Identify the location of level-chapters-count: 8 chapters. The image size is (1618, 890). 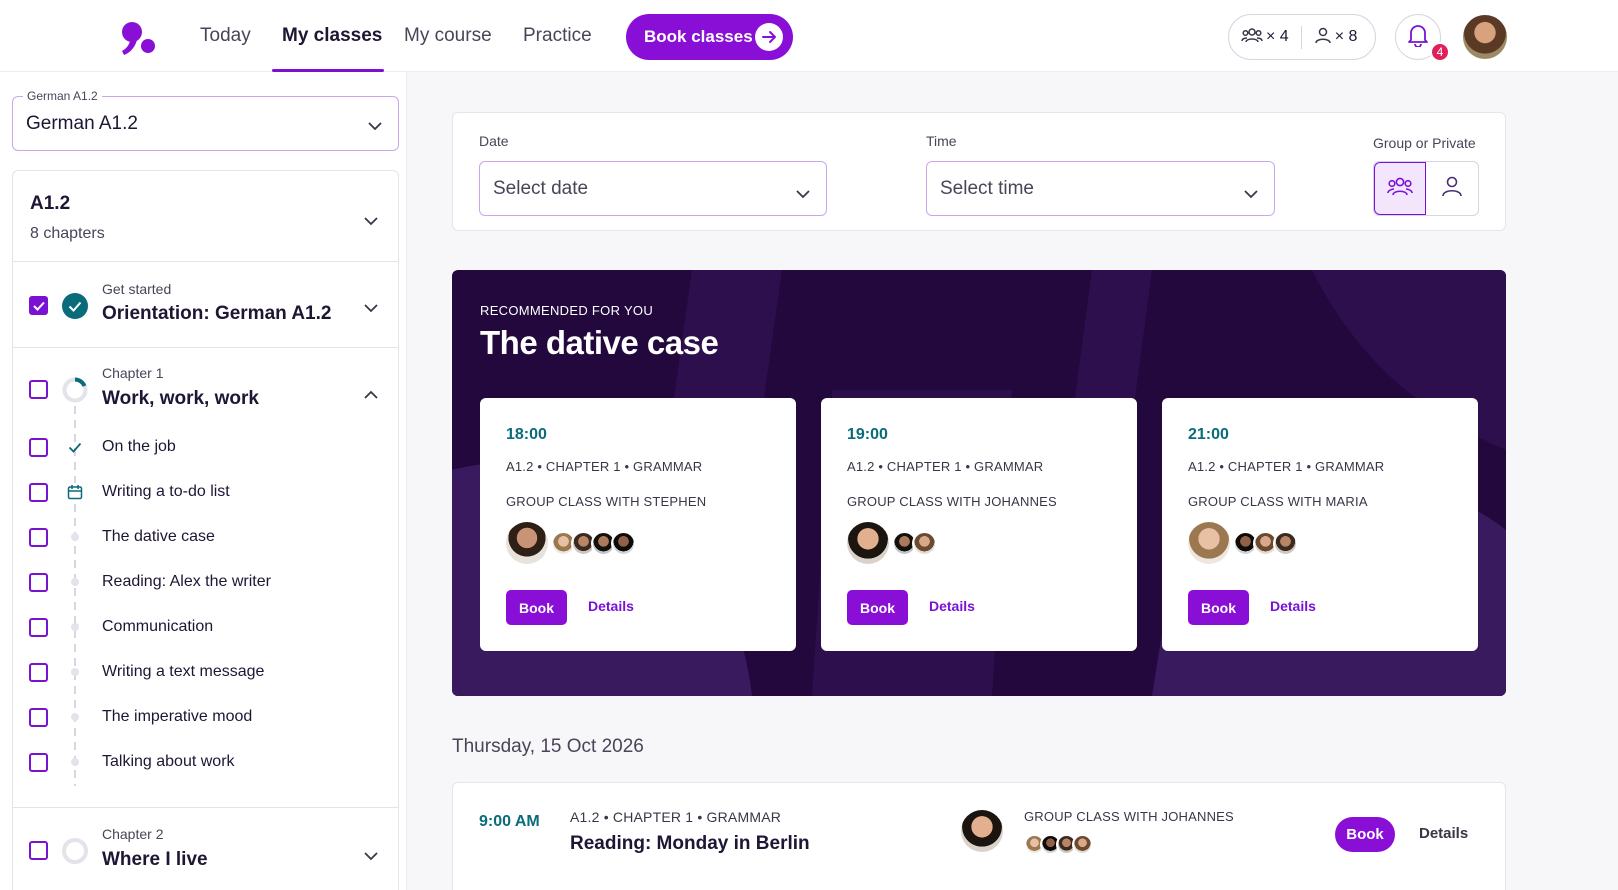
(67, 233).